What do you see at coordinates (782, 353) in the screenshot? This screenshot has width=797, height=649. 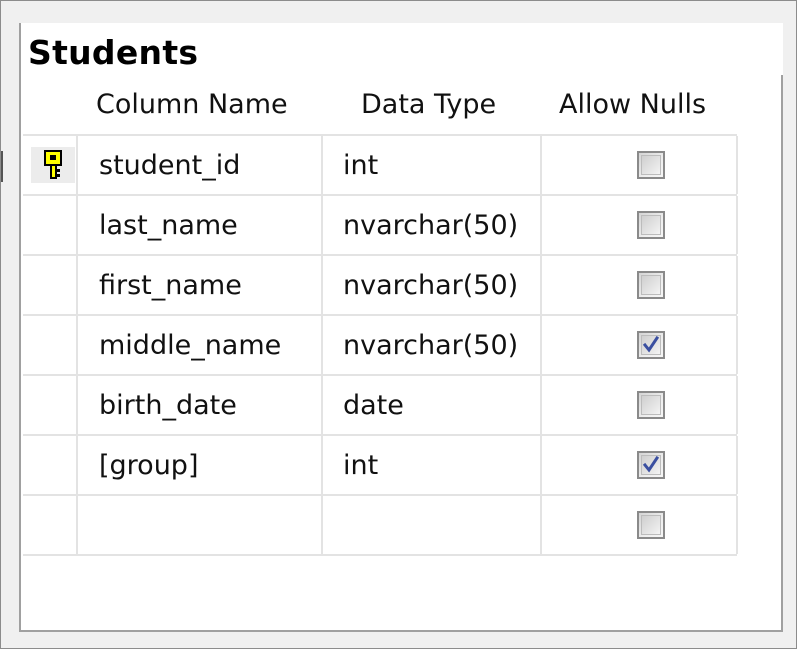 I see `window-right-border` at bounding box center [782, 353].